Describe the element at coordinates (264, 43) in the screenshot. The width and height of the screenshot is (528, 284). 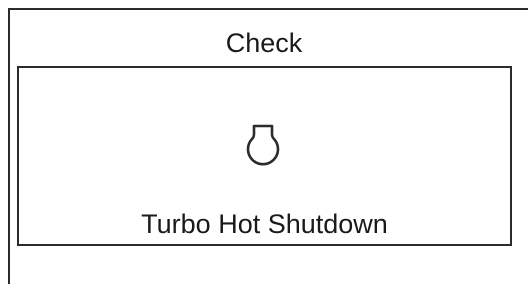
I see `panel-title: Check` at that location.